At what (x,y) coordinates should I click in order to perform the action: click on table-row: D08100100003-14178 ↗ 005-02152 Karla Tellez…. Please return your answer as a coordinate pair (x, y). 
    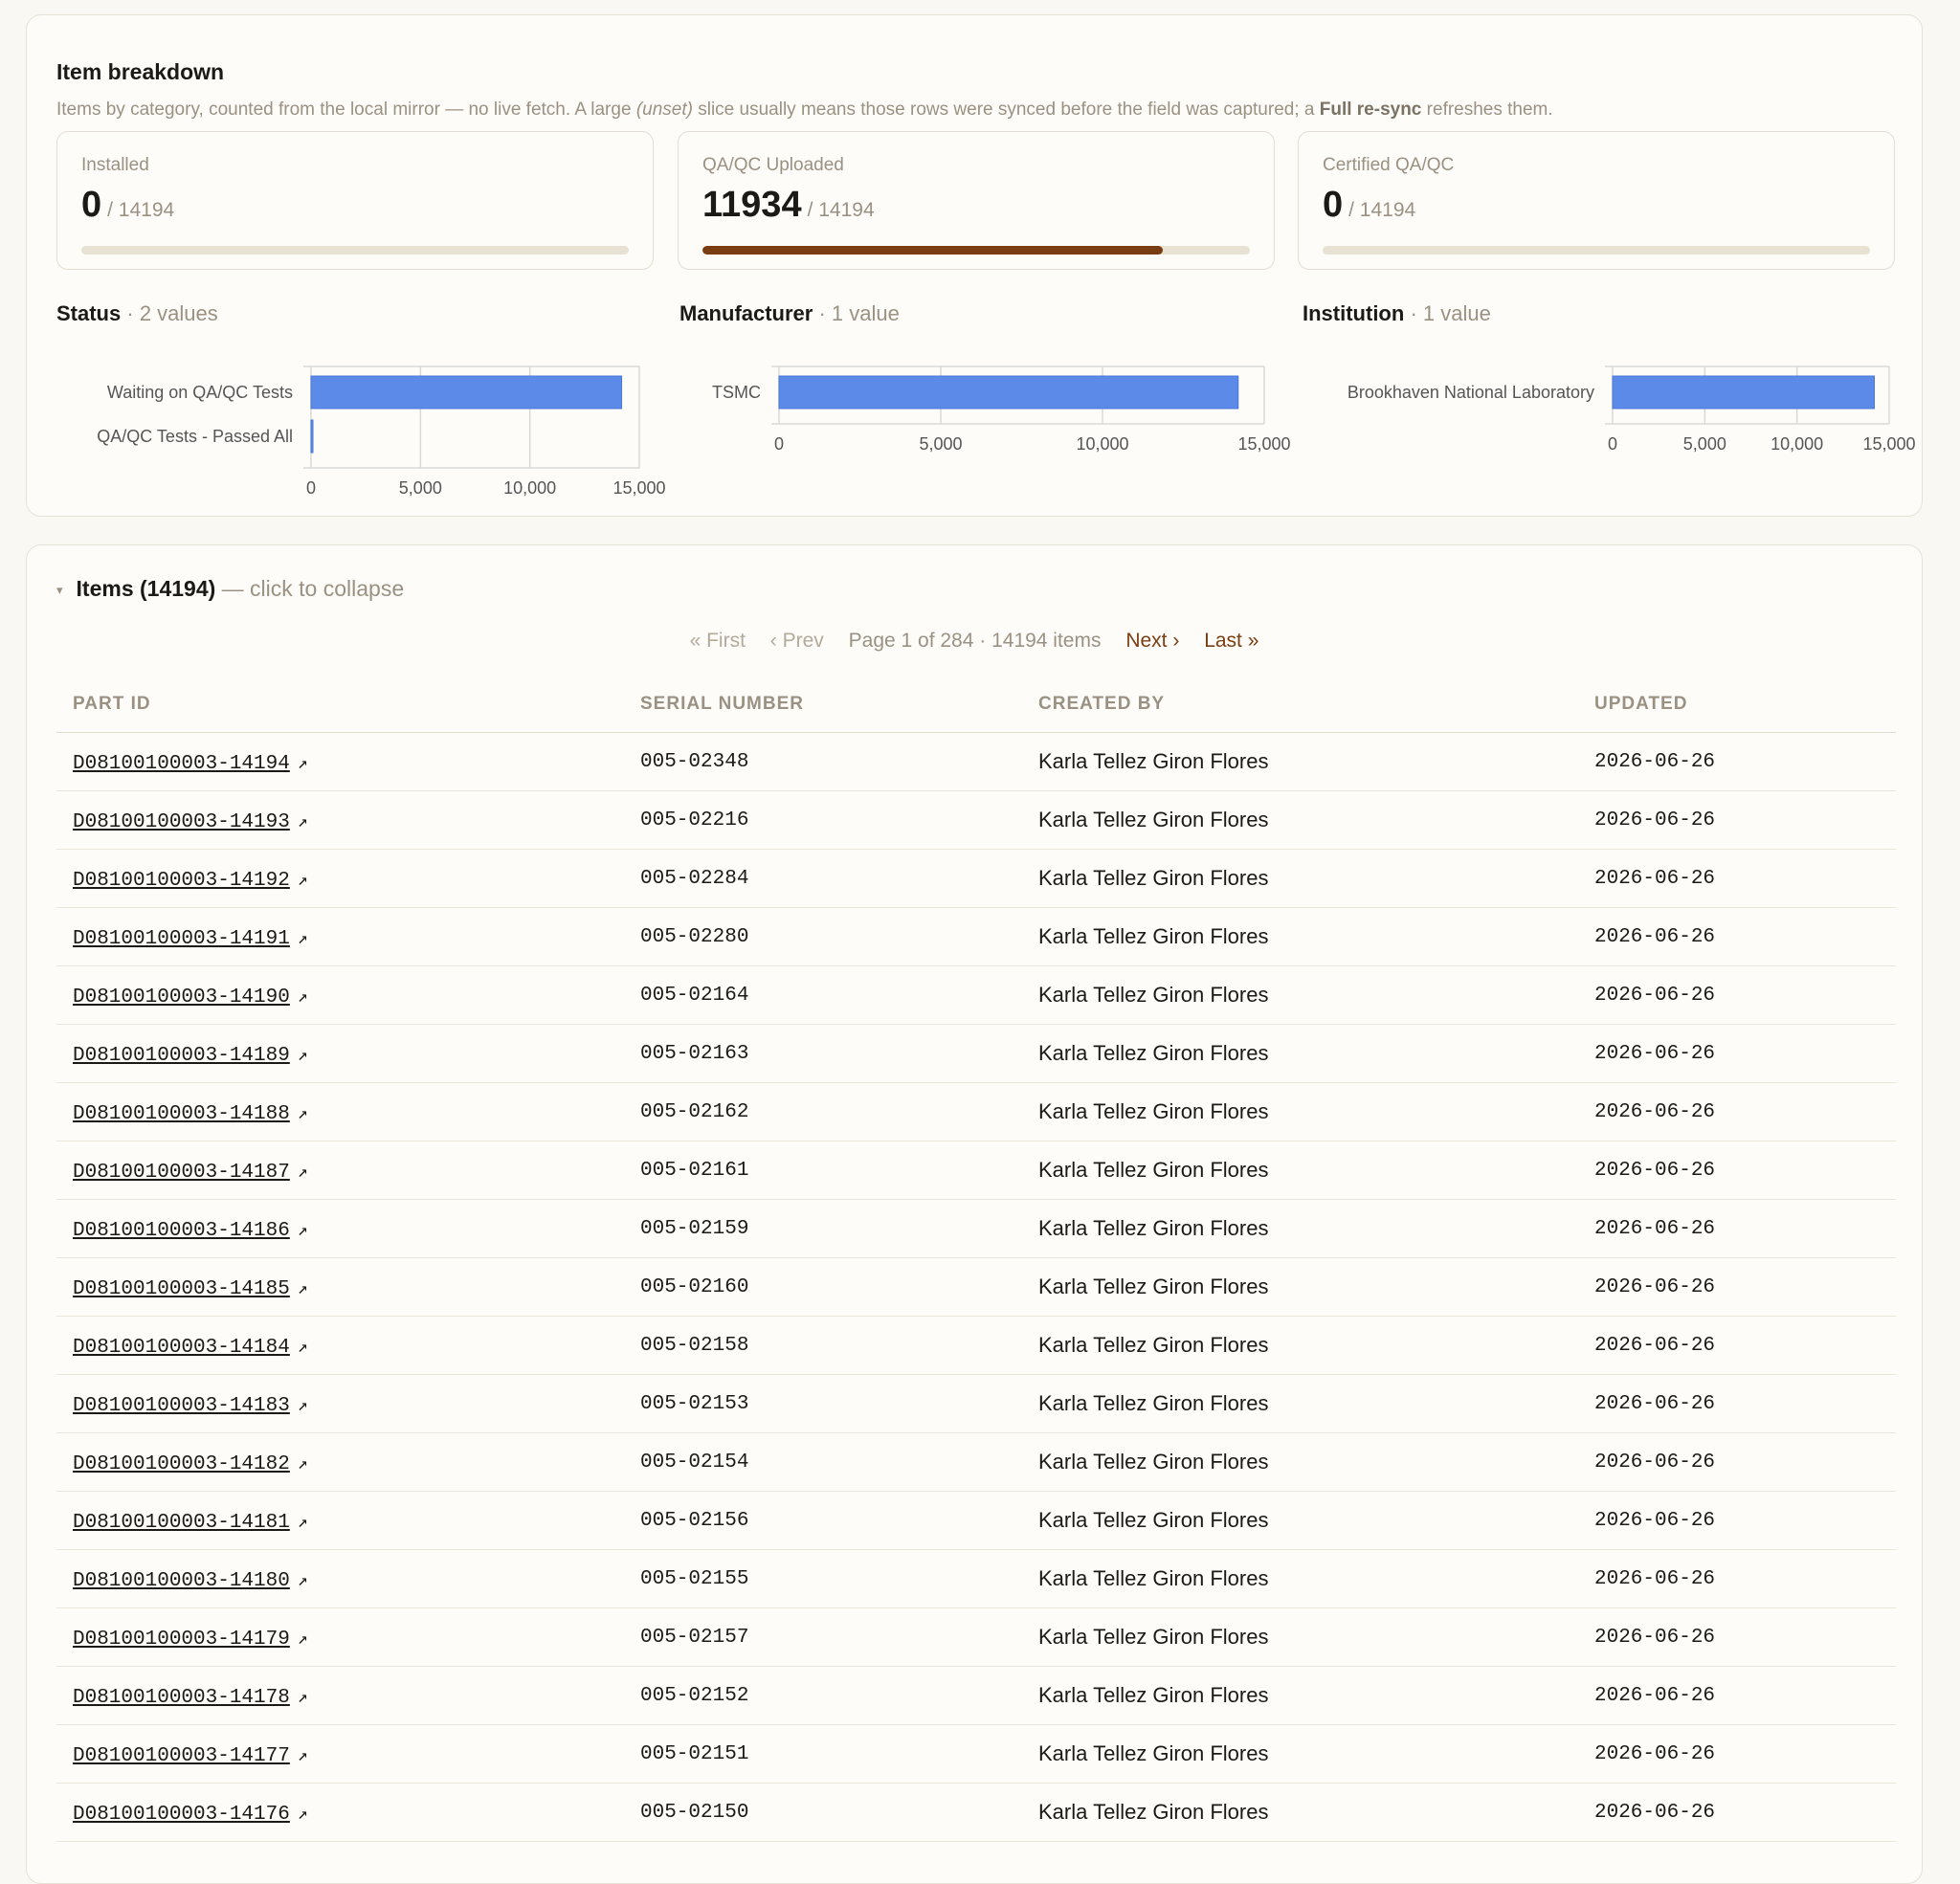
    Looking at the image, I should click on (976, 1695).